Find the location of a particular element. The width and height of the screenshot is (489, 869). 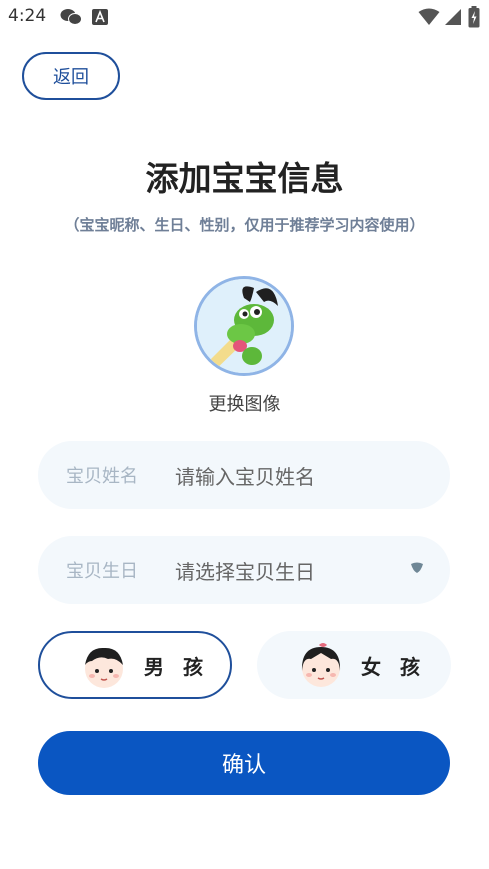

gender-girl-label: 女 孩 is located at coordinates (393, 666).